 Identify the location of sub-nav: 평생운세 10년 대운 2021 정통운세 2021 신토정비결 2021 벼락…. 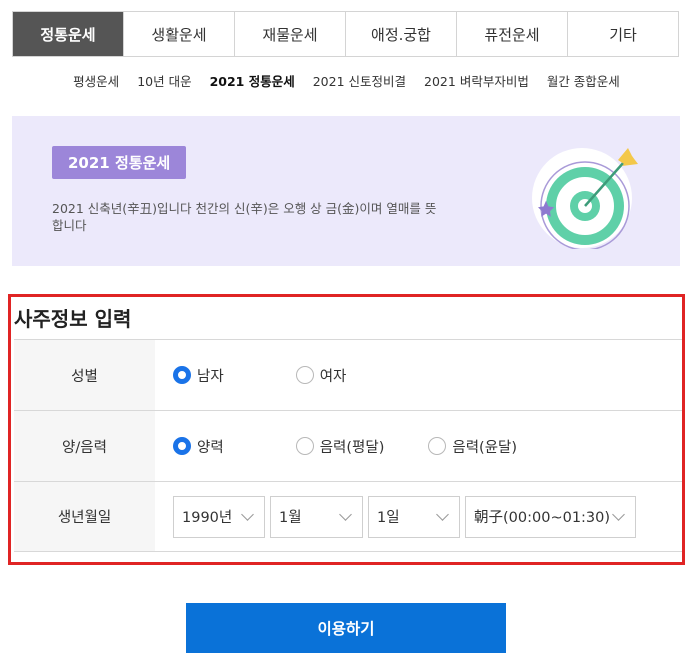
(346, 81).